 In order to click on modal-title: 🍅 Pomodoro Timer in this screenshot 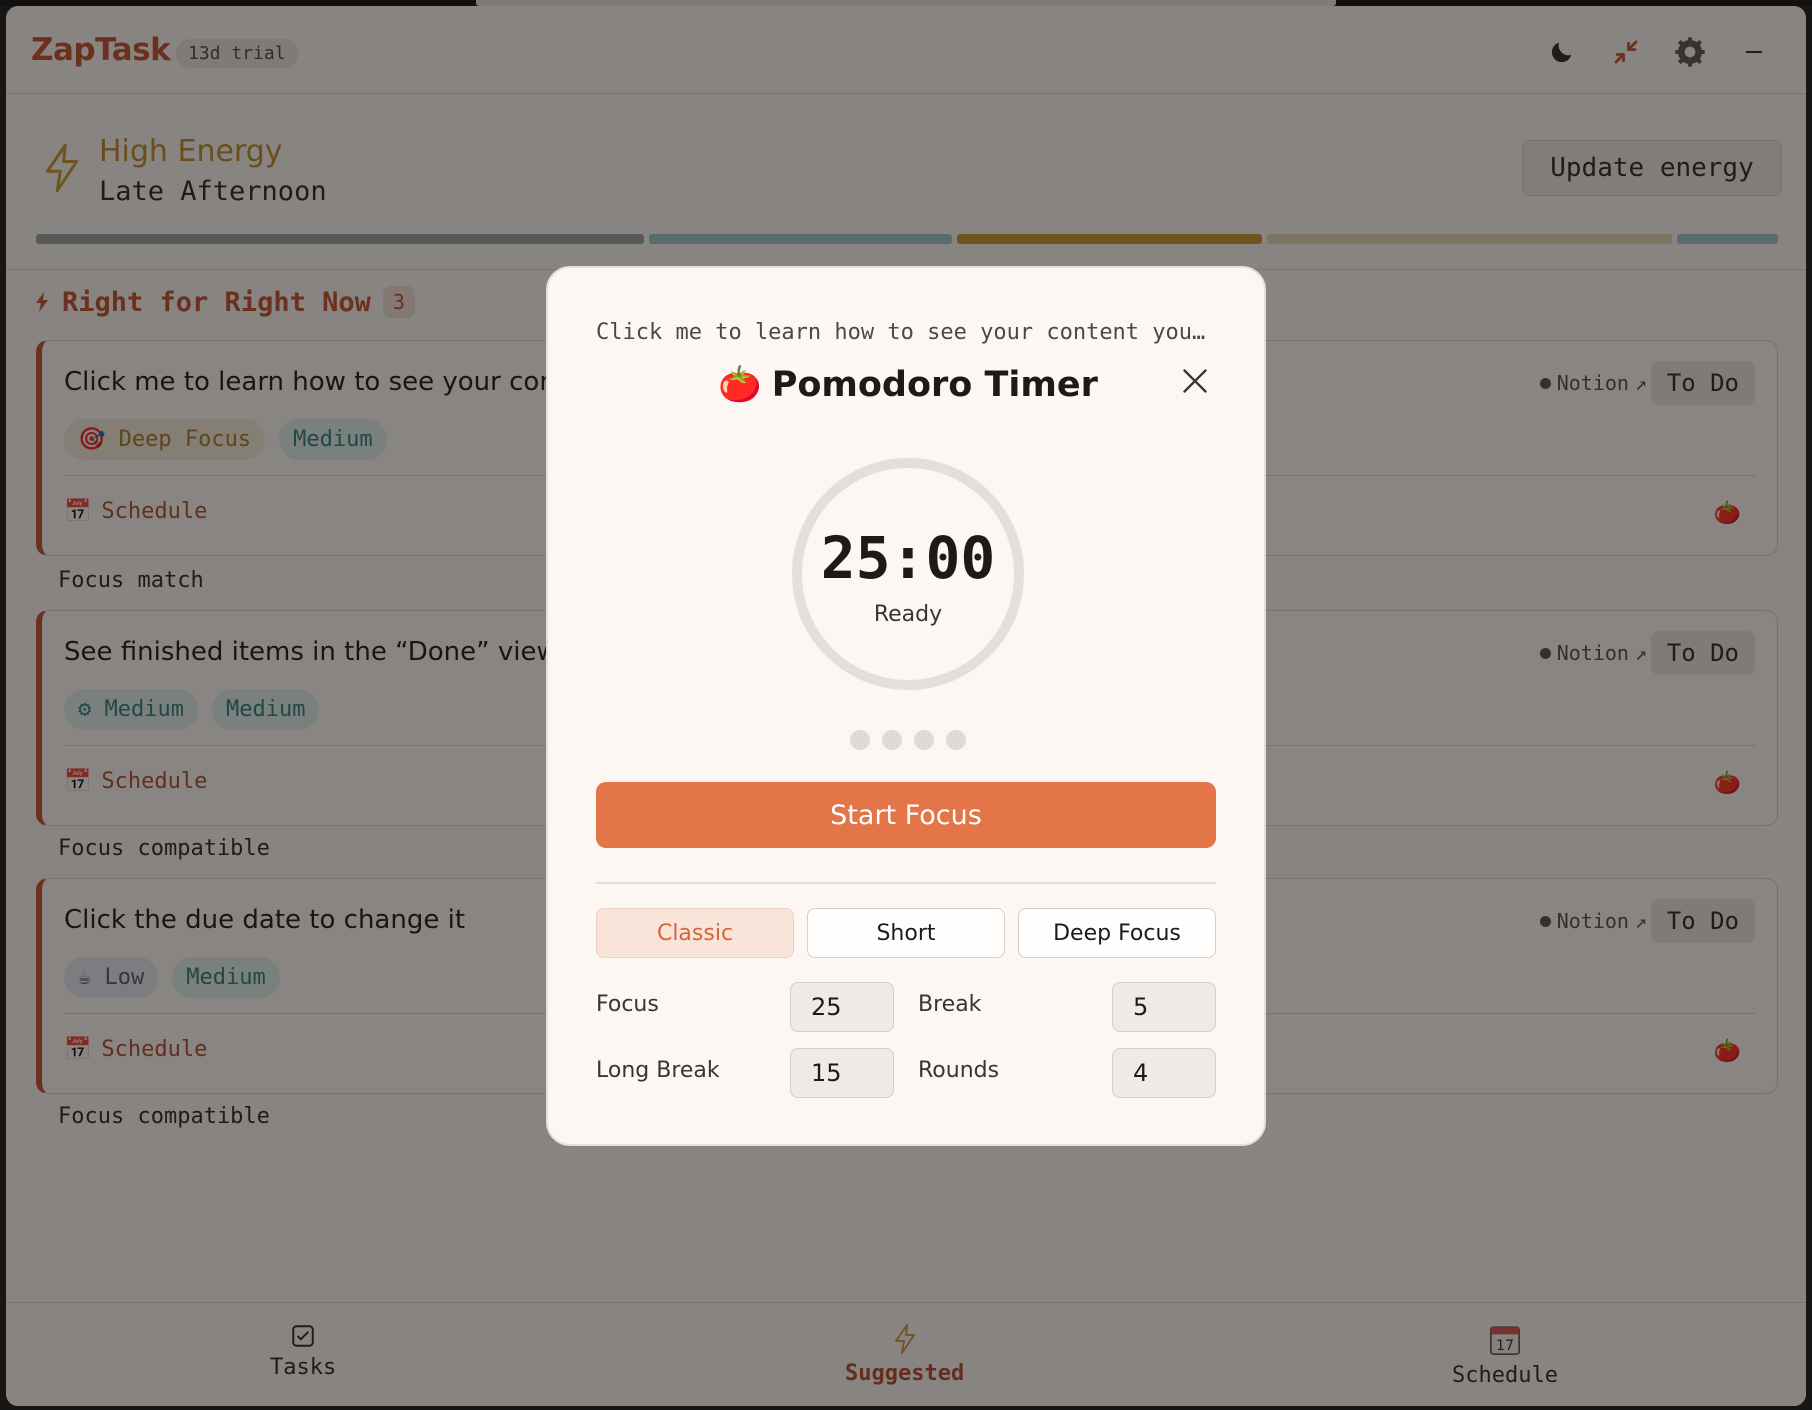, I will do `click(908, 385)`.